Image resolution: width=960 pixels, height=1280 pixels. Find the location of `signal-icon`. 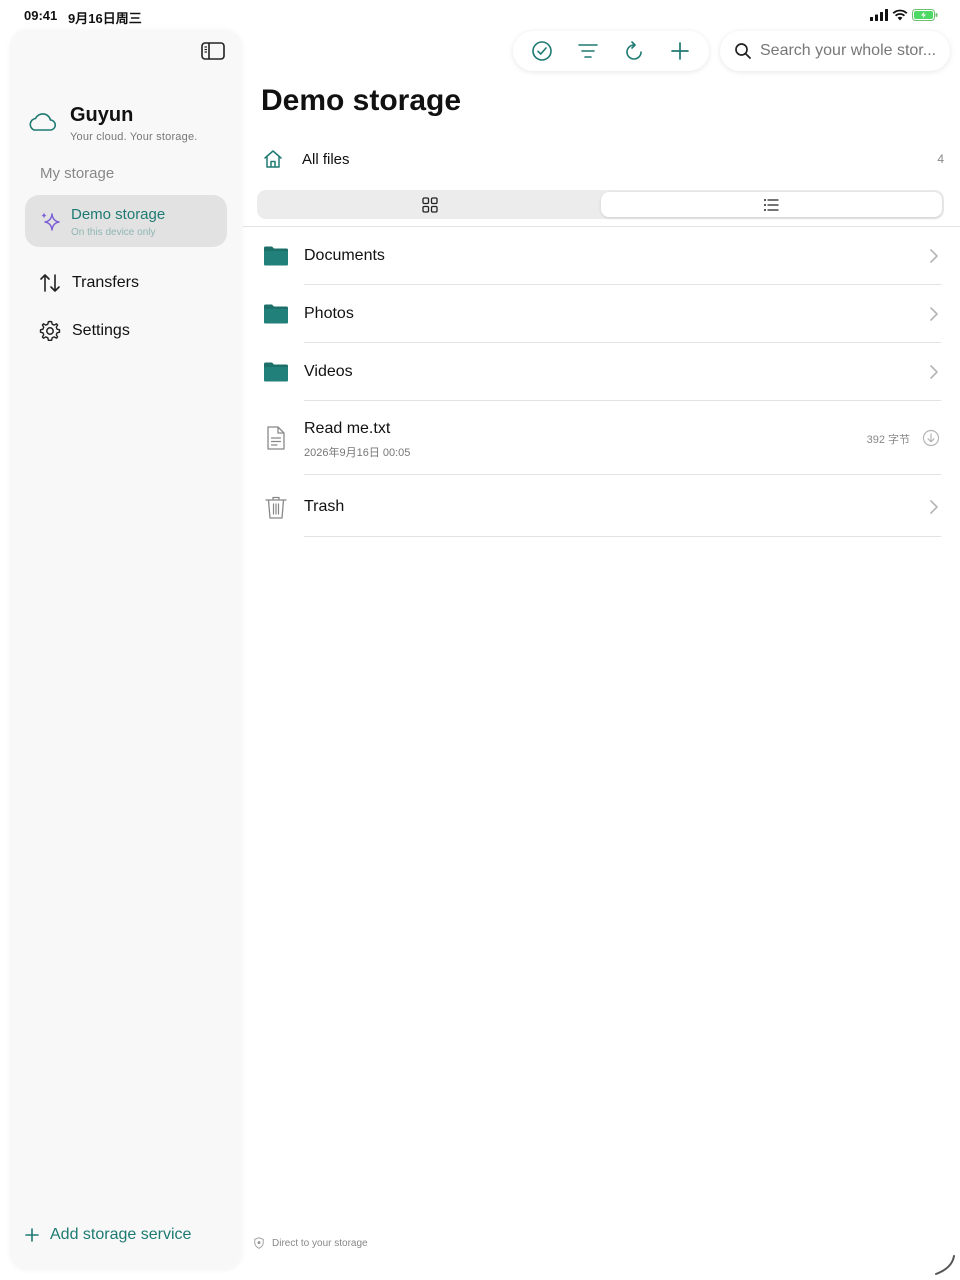

signal-icon is located at coordinates (879, 15).